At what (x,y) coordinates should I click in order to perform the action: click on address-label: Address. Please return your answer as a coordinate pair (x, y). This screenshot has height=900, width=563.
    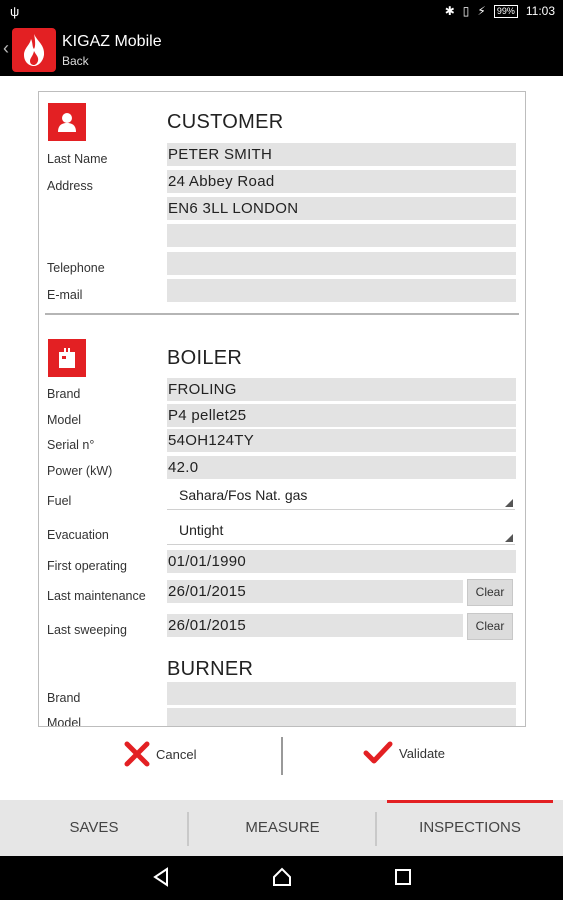
    Looking at the image, I should click on (70, 186).